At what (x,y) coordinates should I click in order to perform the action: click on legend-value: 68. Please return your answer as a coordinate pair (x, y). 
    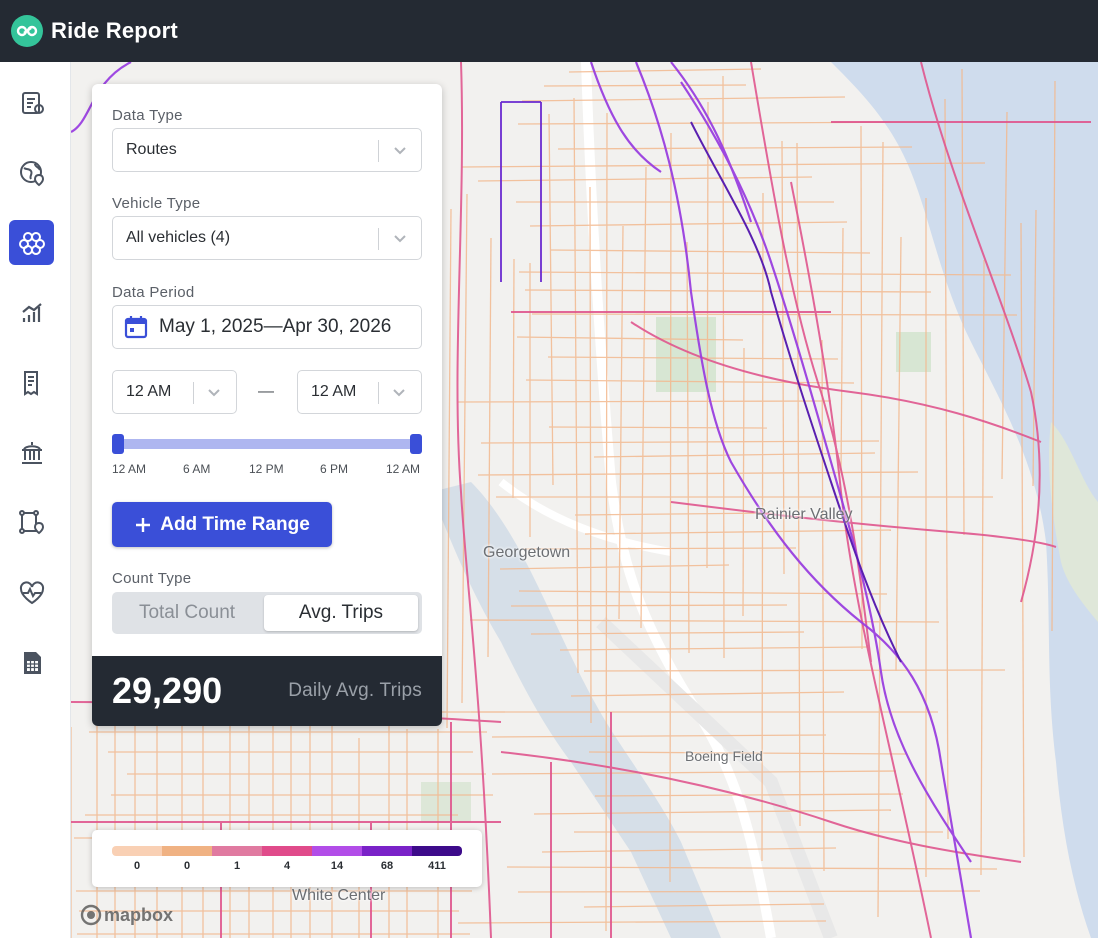
    Looking at the image, I should click on (387, 866).